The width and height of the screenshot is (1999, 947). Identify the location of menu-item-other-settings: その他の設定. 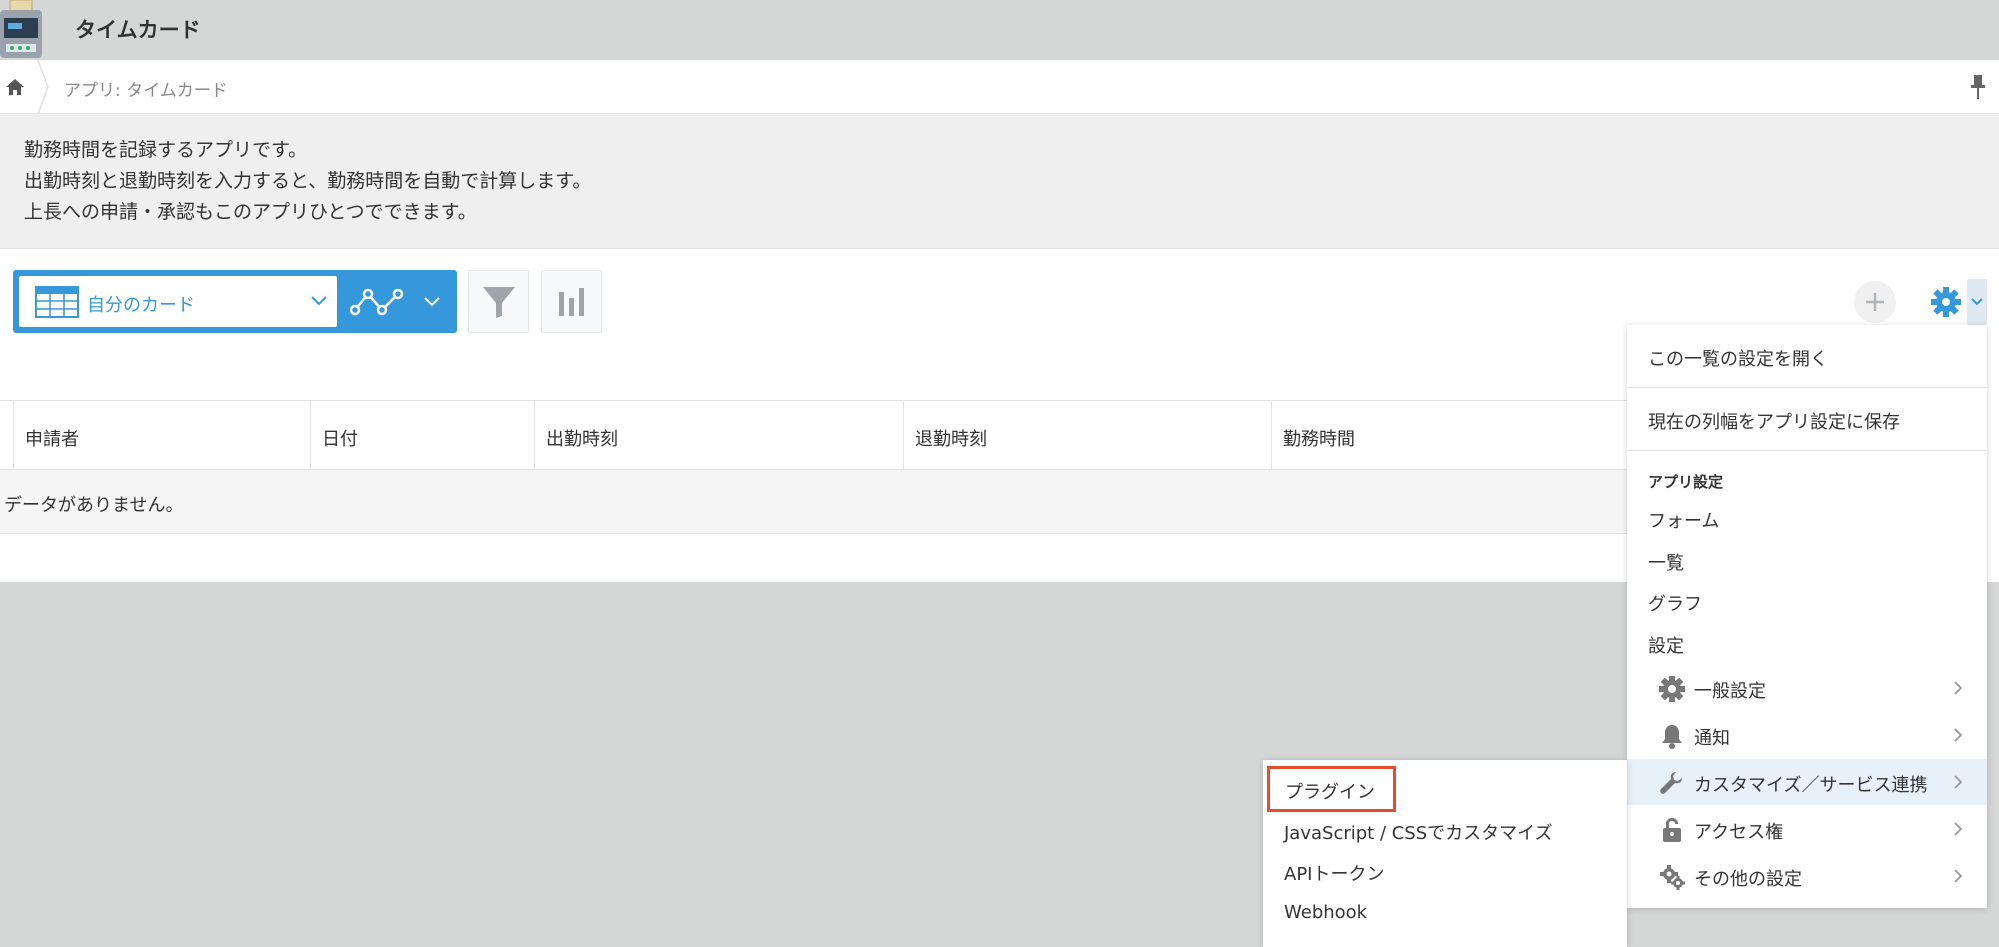
(1807, 876).